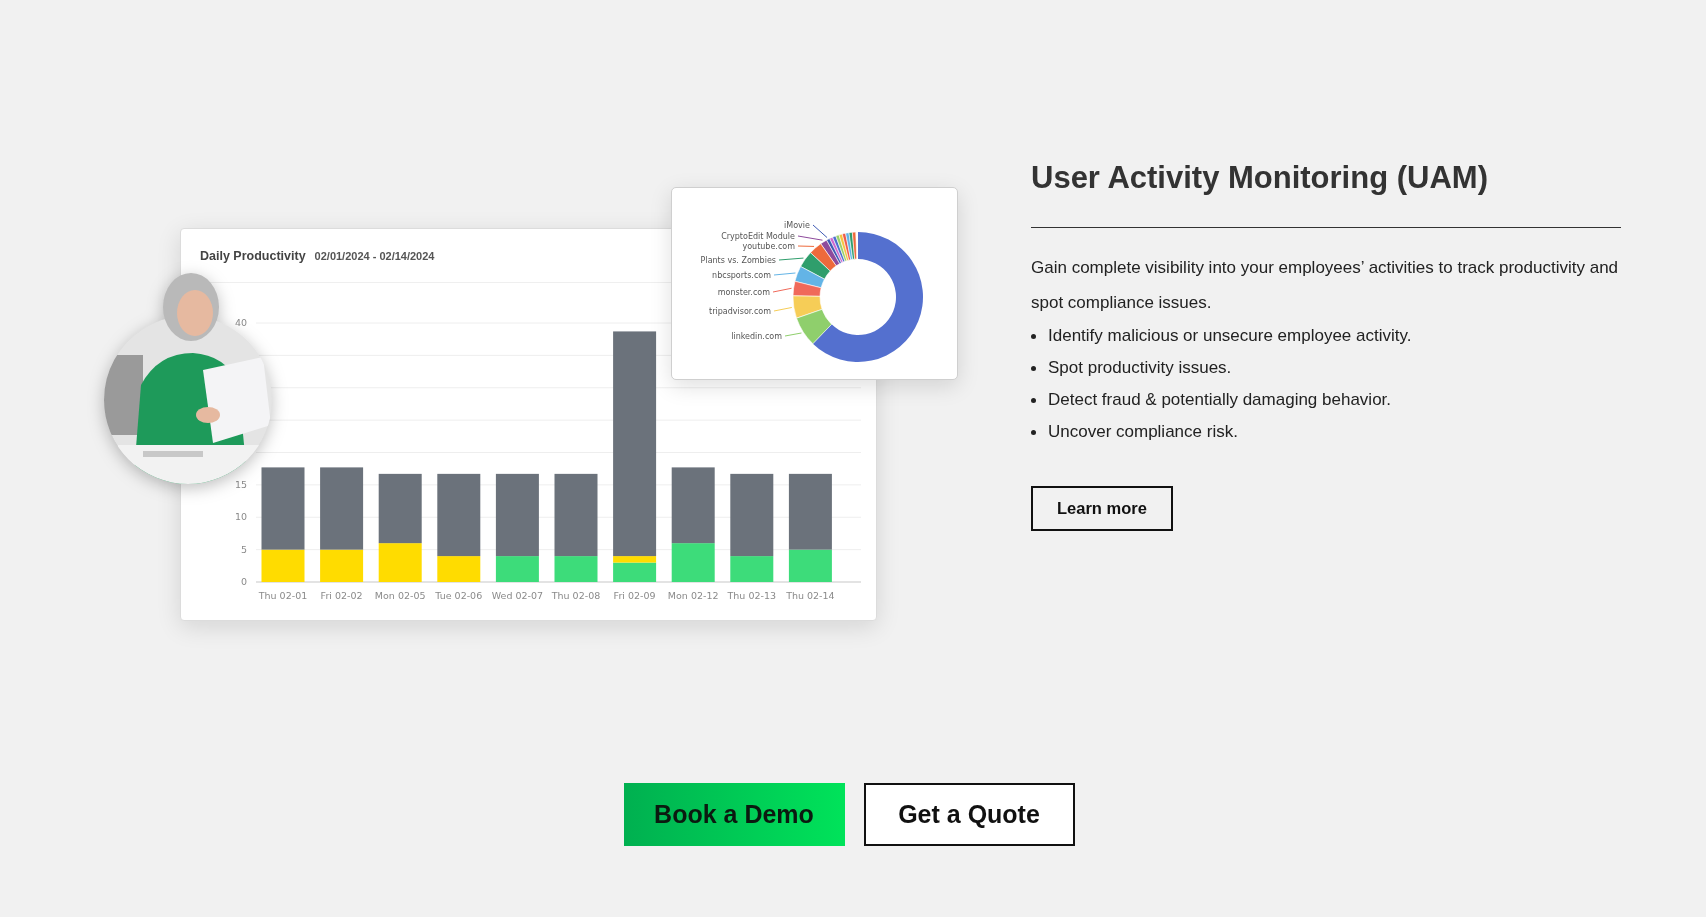 Image resolution: width=1706 pixels, height=917 pixels. Describe the element at coordinates (240, 322) in the screenshot. I see `axis-tick-label: 40` at that location.